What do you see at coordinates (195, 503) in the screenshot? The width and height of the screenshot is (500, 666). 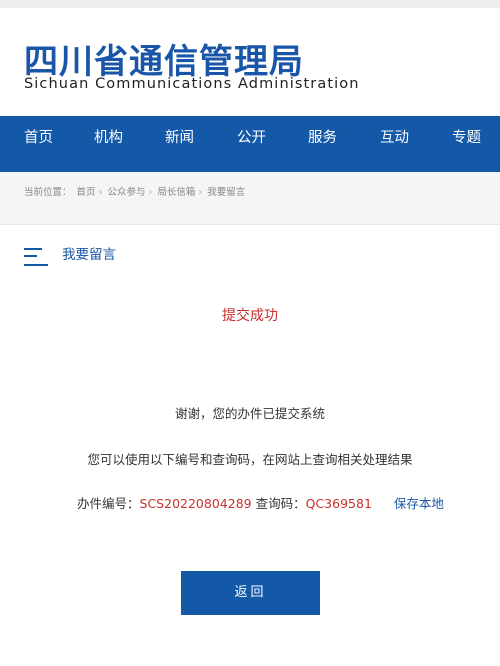 I see `case-number-value: SCS20220804289` at bounding box center [195, 503].